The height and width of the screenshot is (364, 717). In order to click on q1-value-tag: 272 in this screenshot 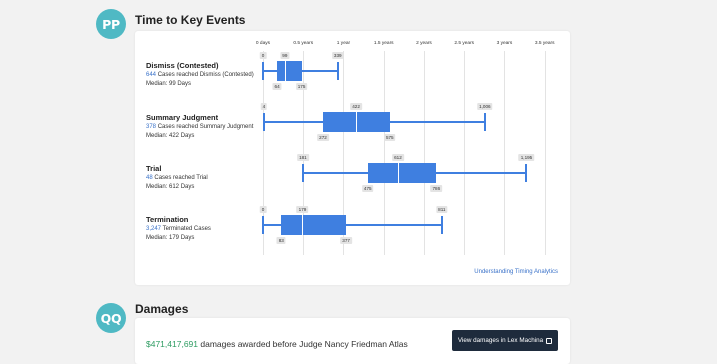, I will do `click(323, 137)`.